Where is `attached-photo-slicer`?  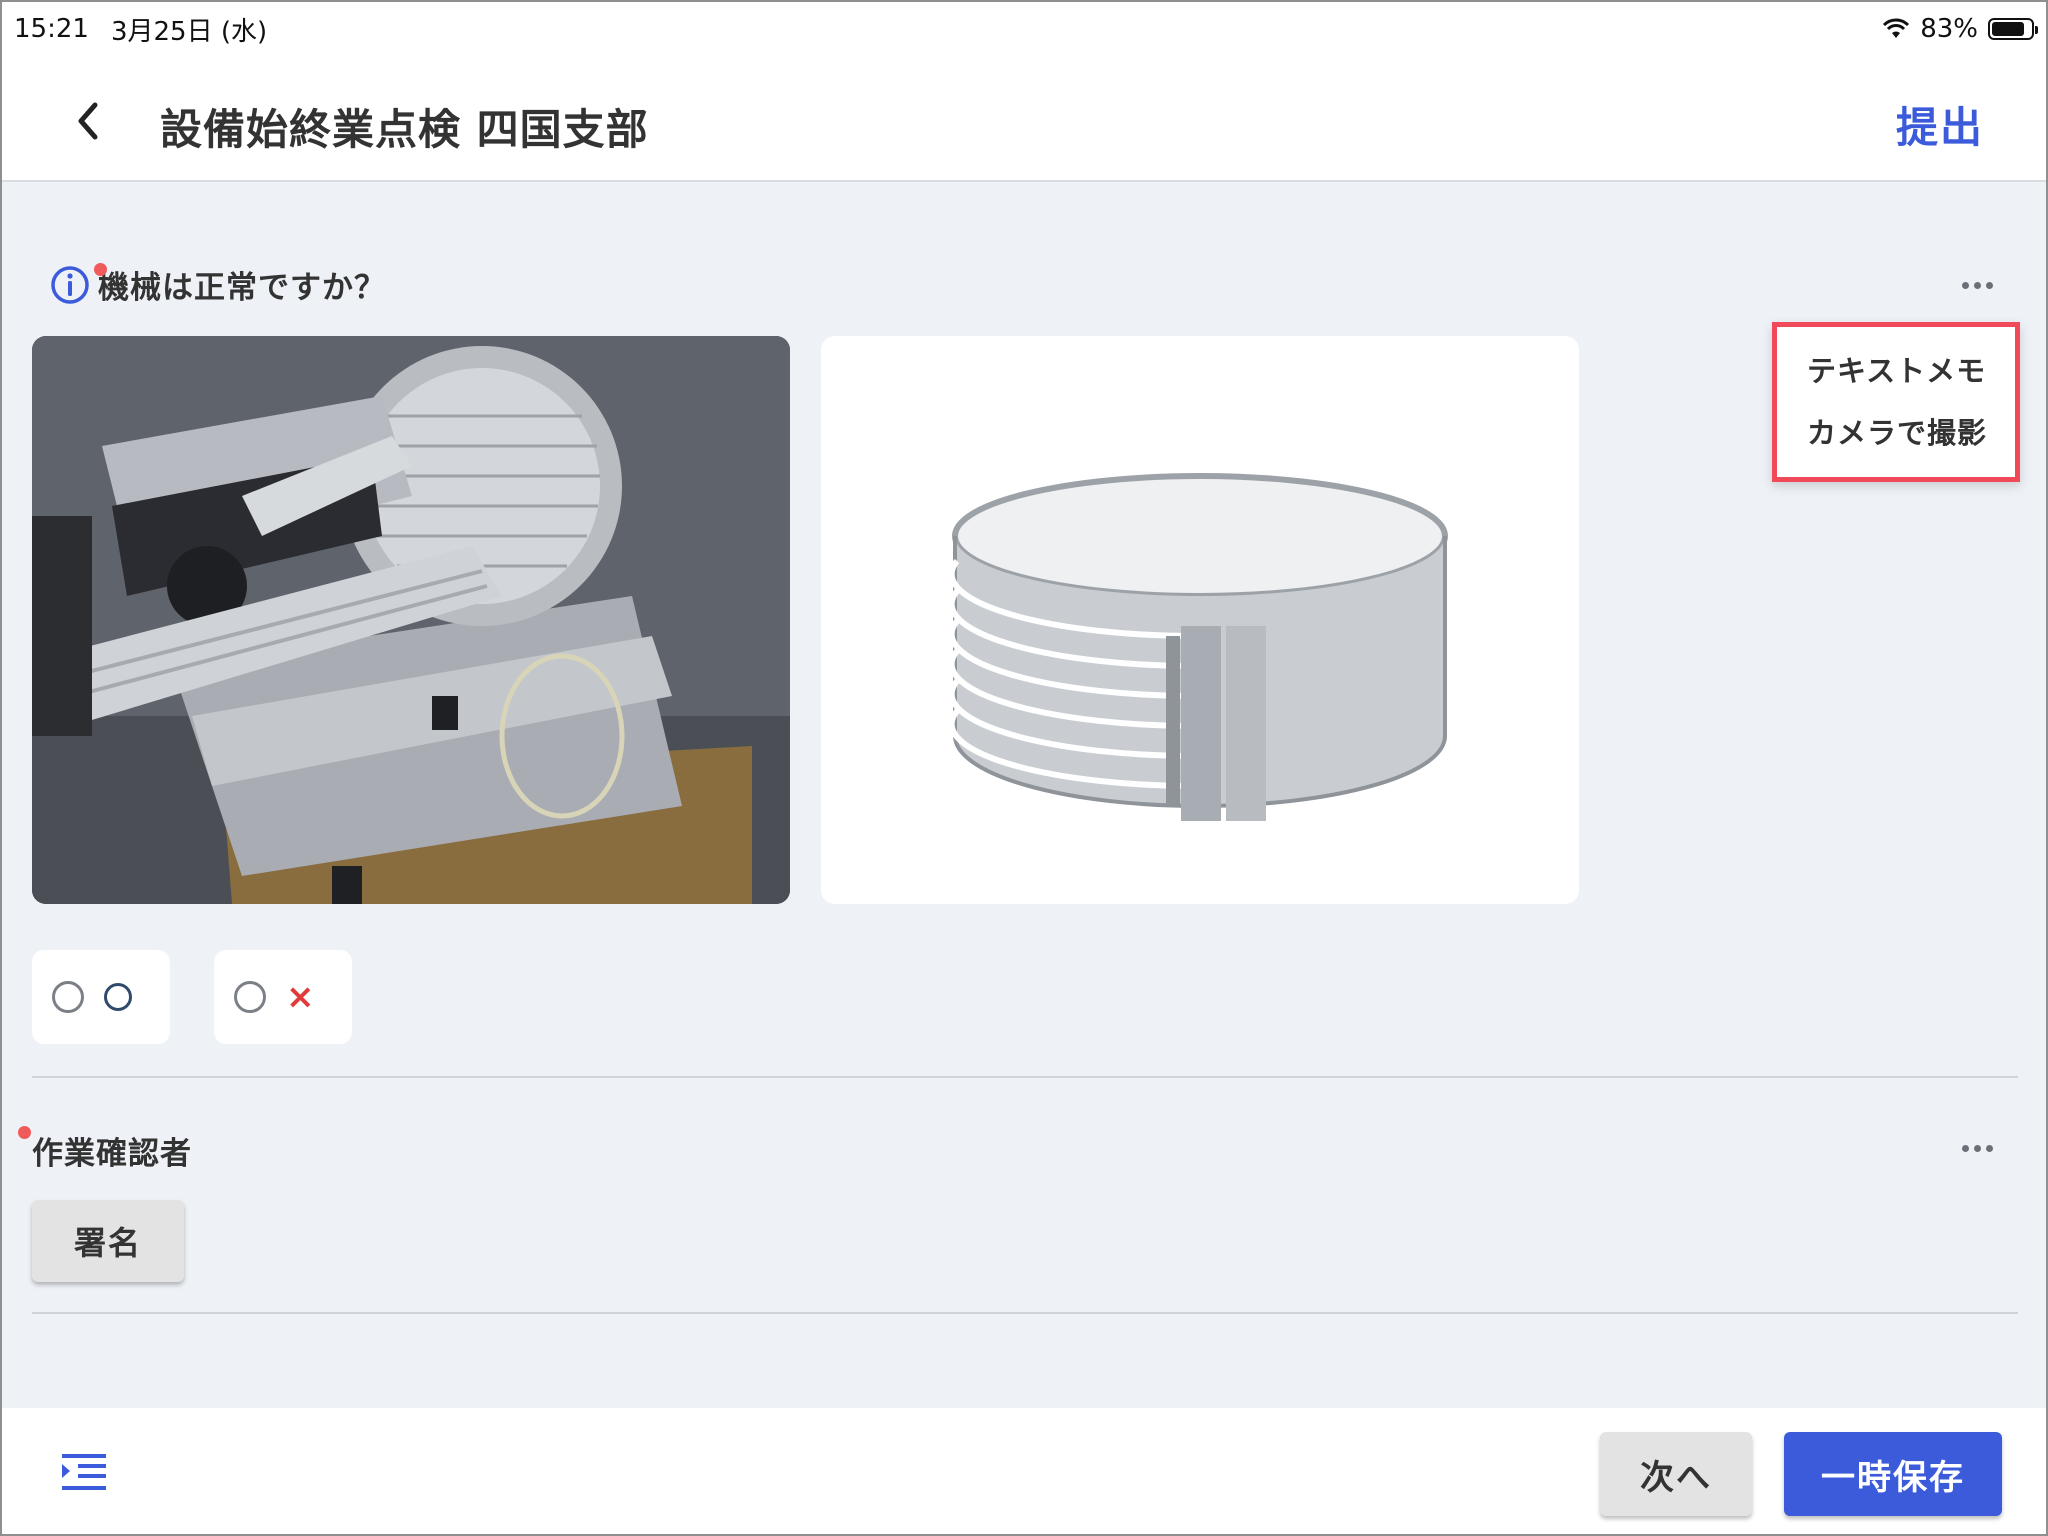 attached-photo-slicer is located at coordinates (411, 620).